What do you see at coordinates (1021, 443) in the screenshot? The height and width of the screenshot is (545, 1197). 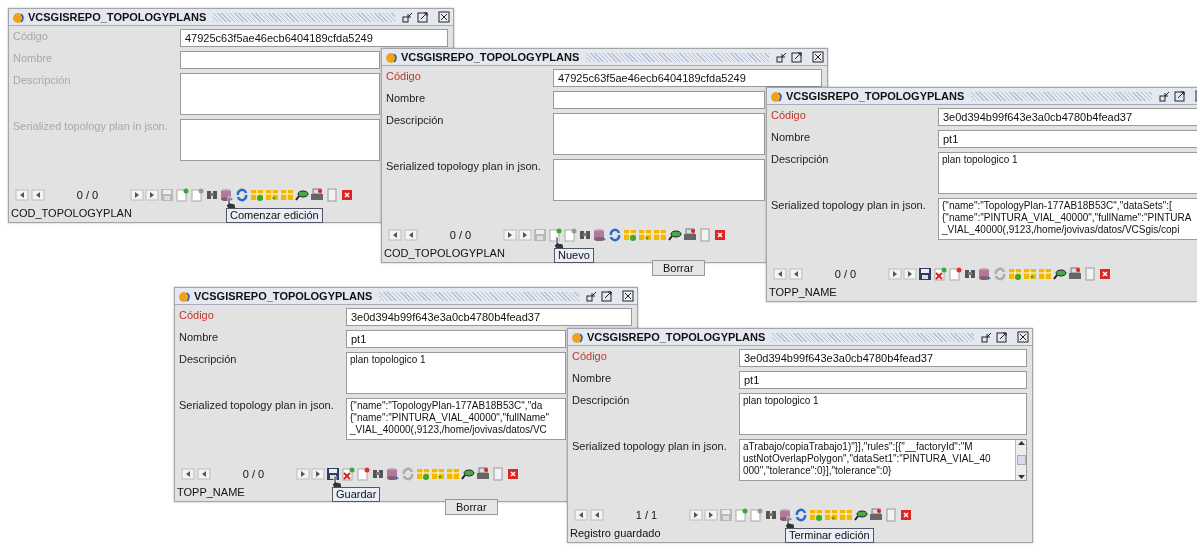 I see `up-arrow-icon` at bounding box center [1021, 443].